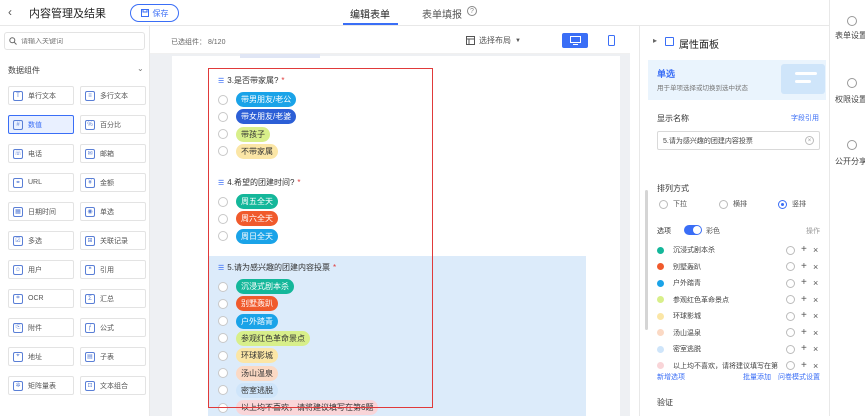  Describe the element at coordinates (809, 140) in the screenshot. I see `clear-icon: ×` at that location.